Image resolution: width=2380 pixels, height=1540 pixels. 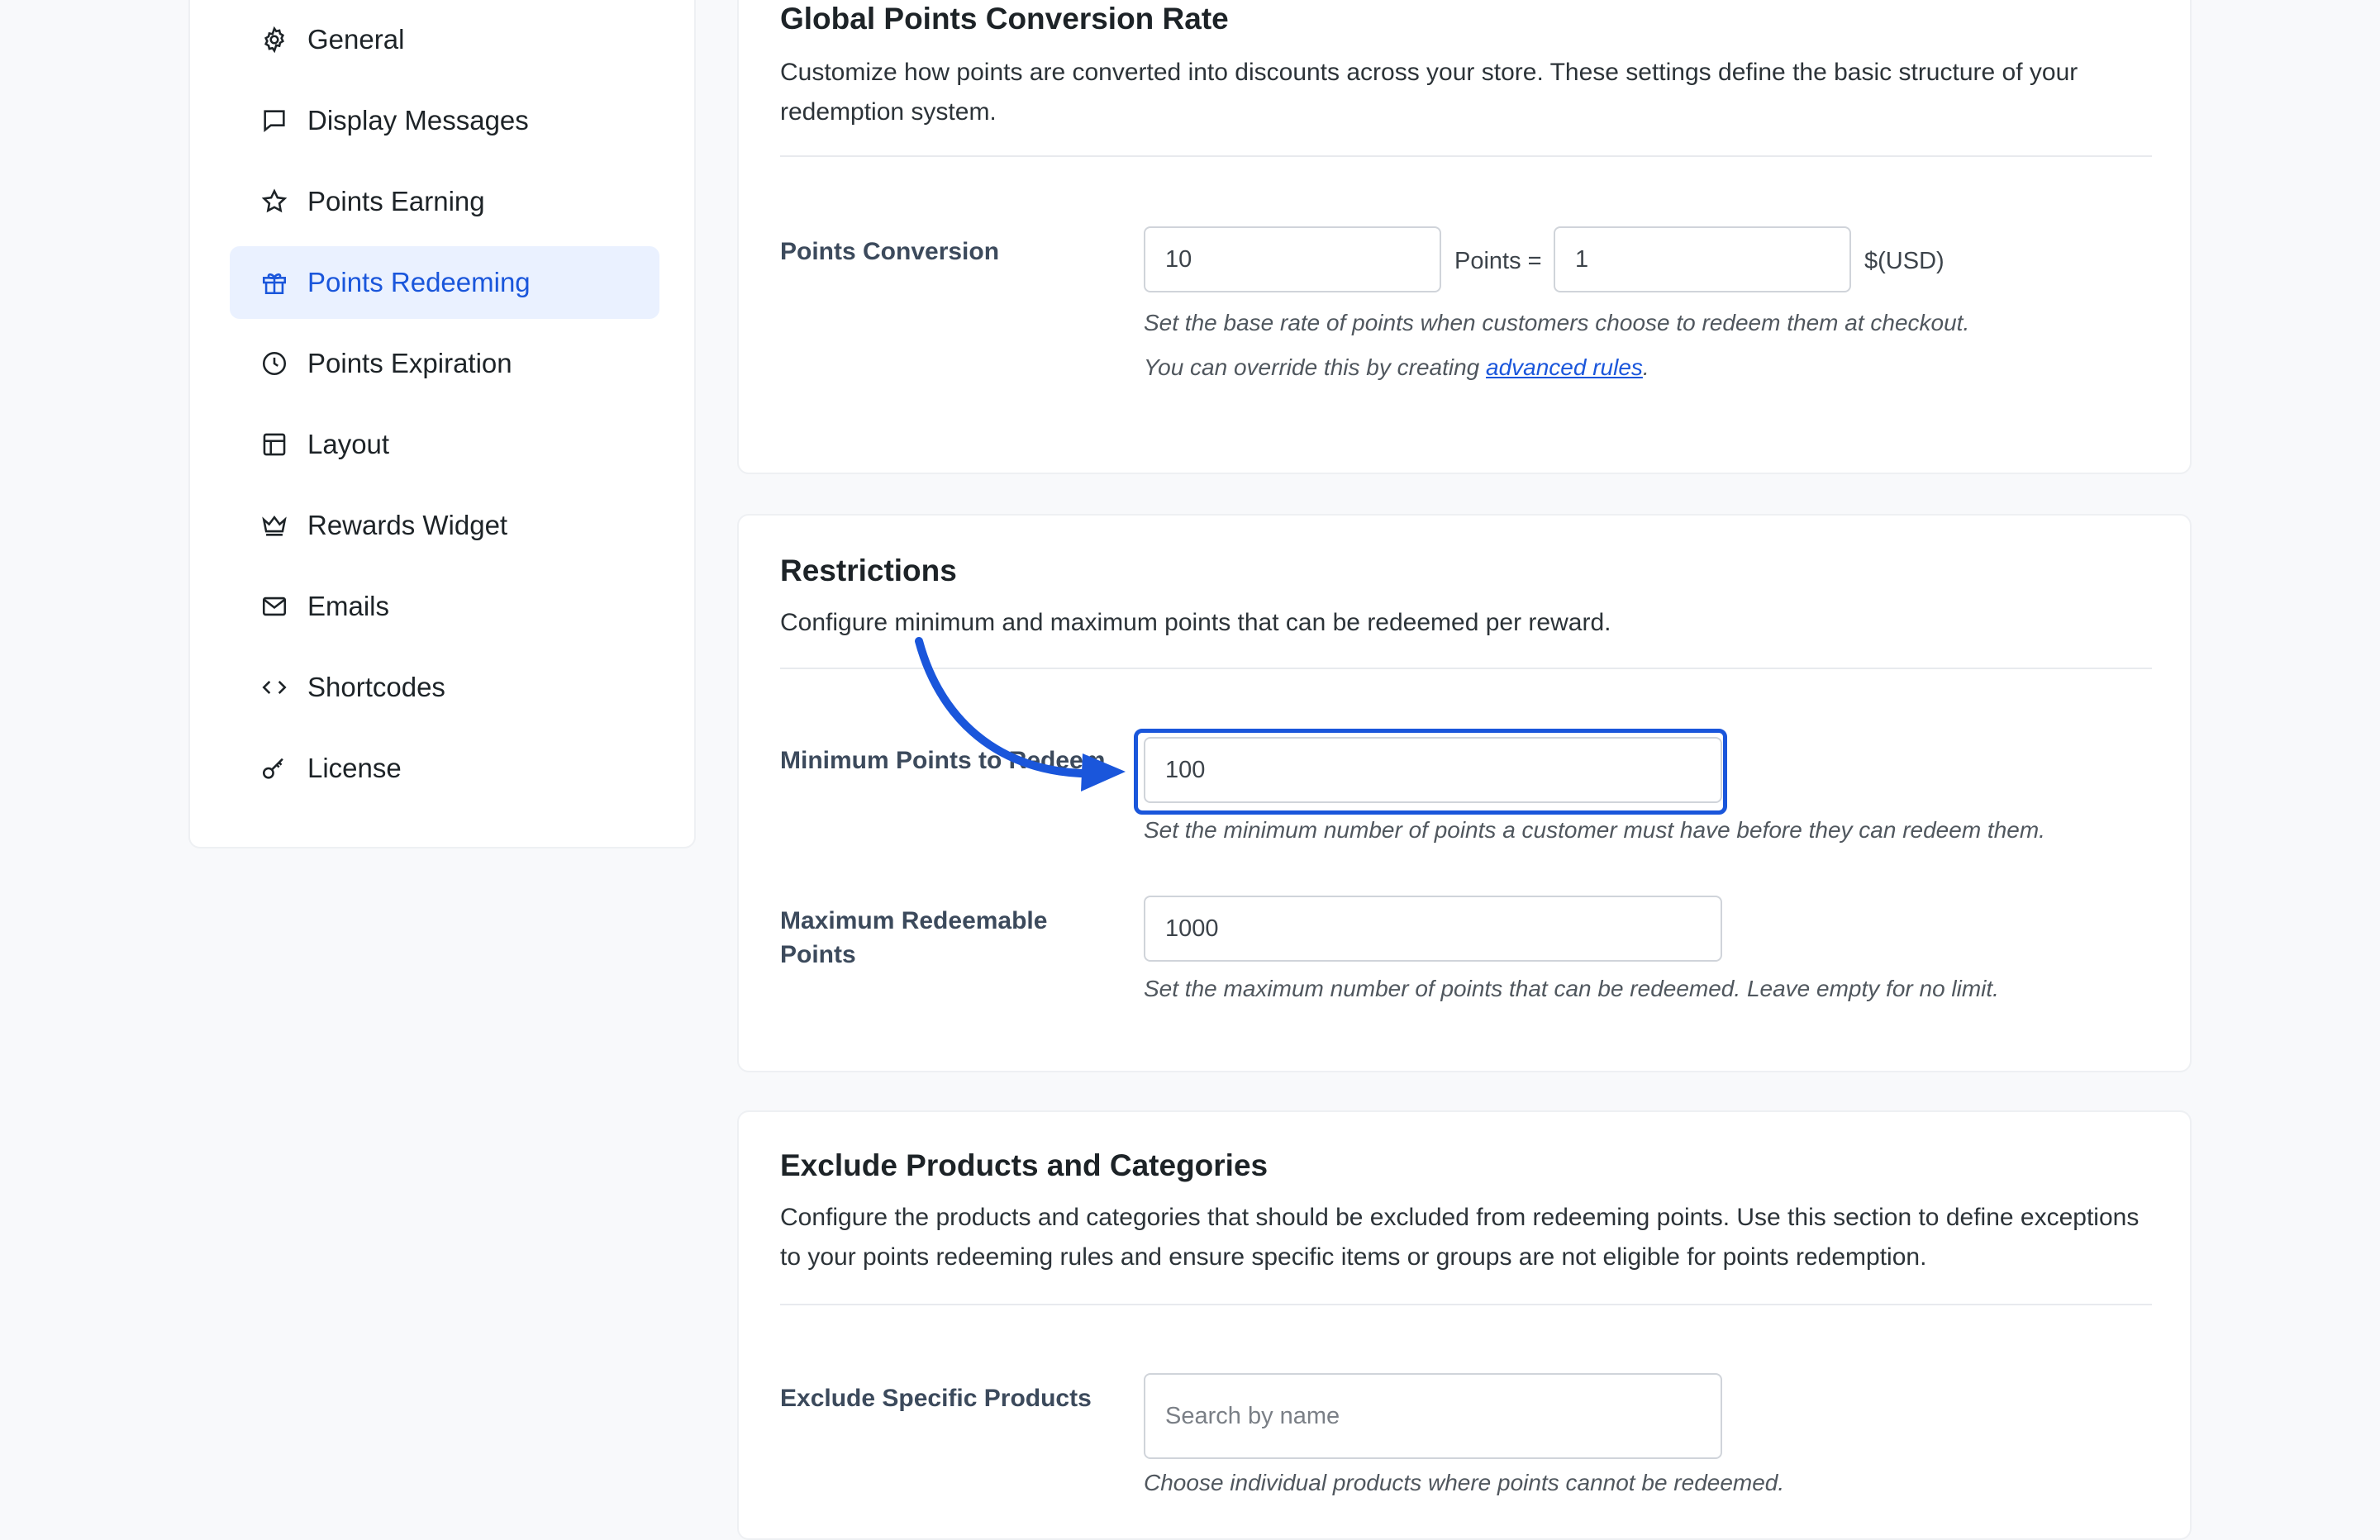 What do you see at coordinates (943, 760) in the screenshot?
I see `min-points-label: Minimum Points to Redeem` at bounding box center [943, 760].